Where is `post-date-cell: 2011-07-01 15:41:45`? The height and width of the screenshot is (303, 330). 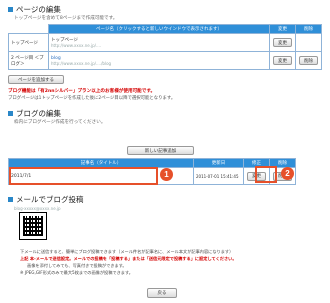 post-date-cell: 2011-07-01 15:41:45 is located at coordinates (218, 176).